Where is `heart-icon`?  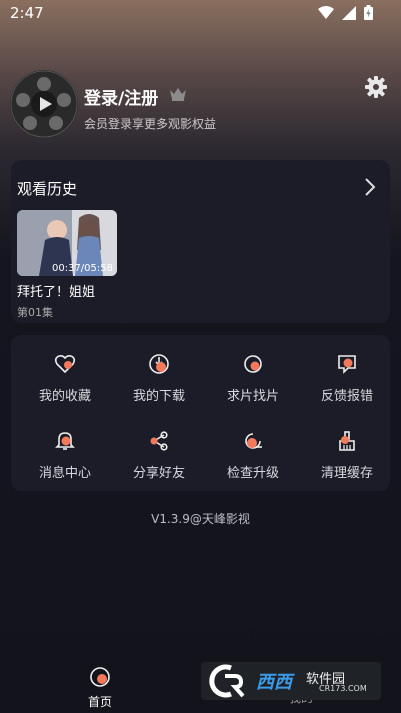 heart-icon is located at coordinates (65, 364).